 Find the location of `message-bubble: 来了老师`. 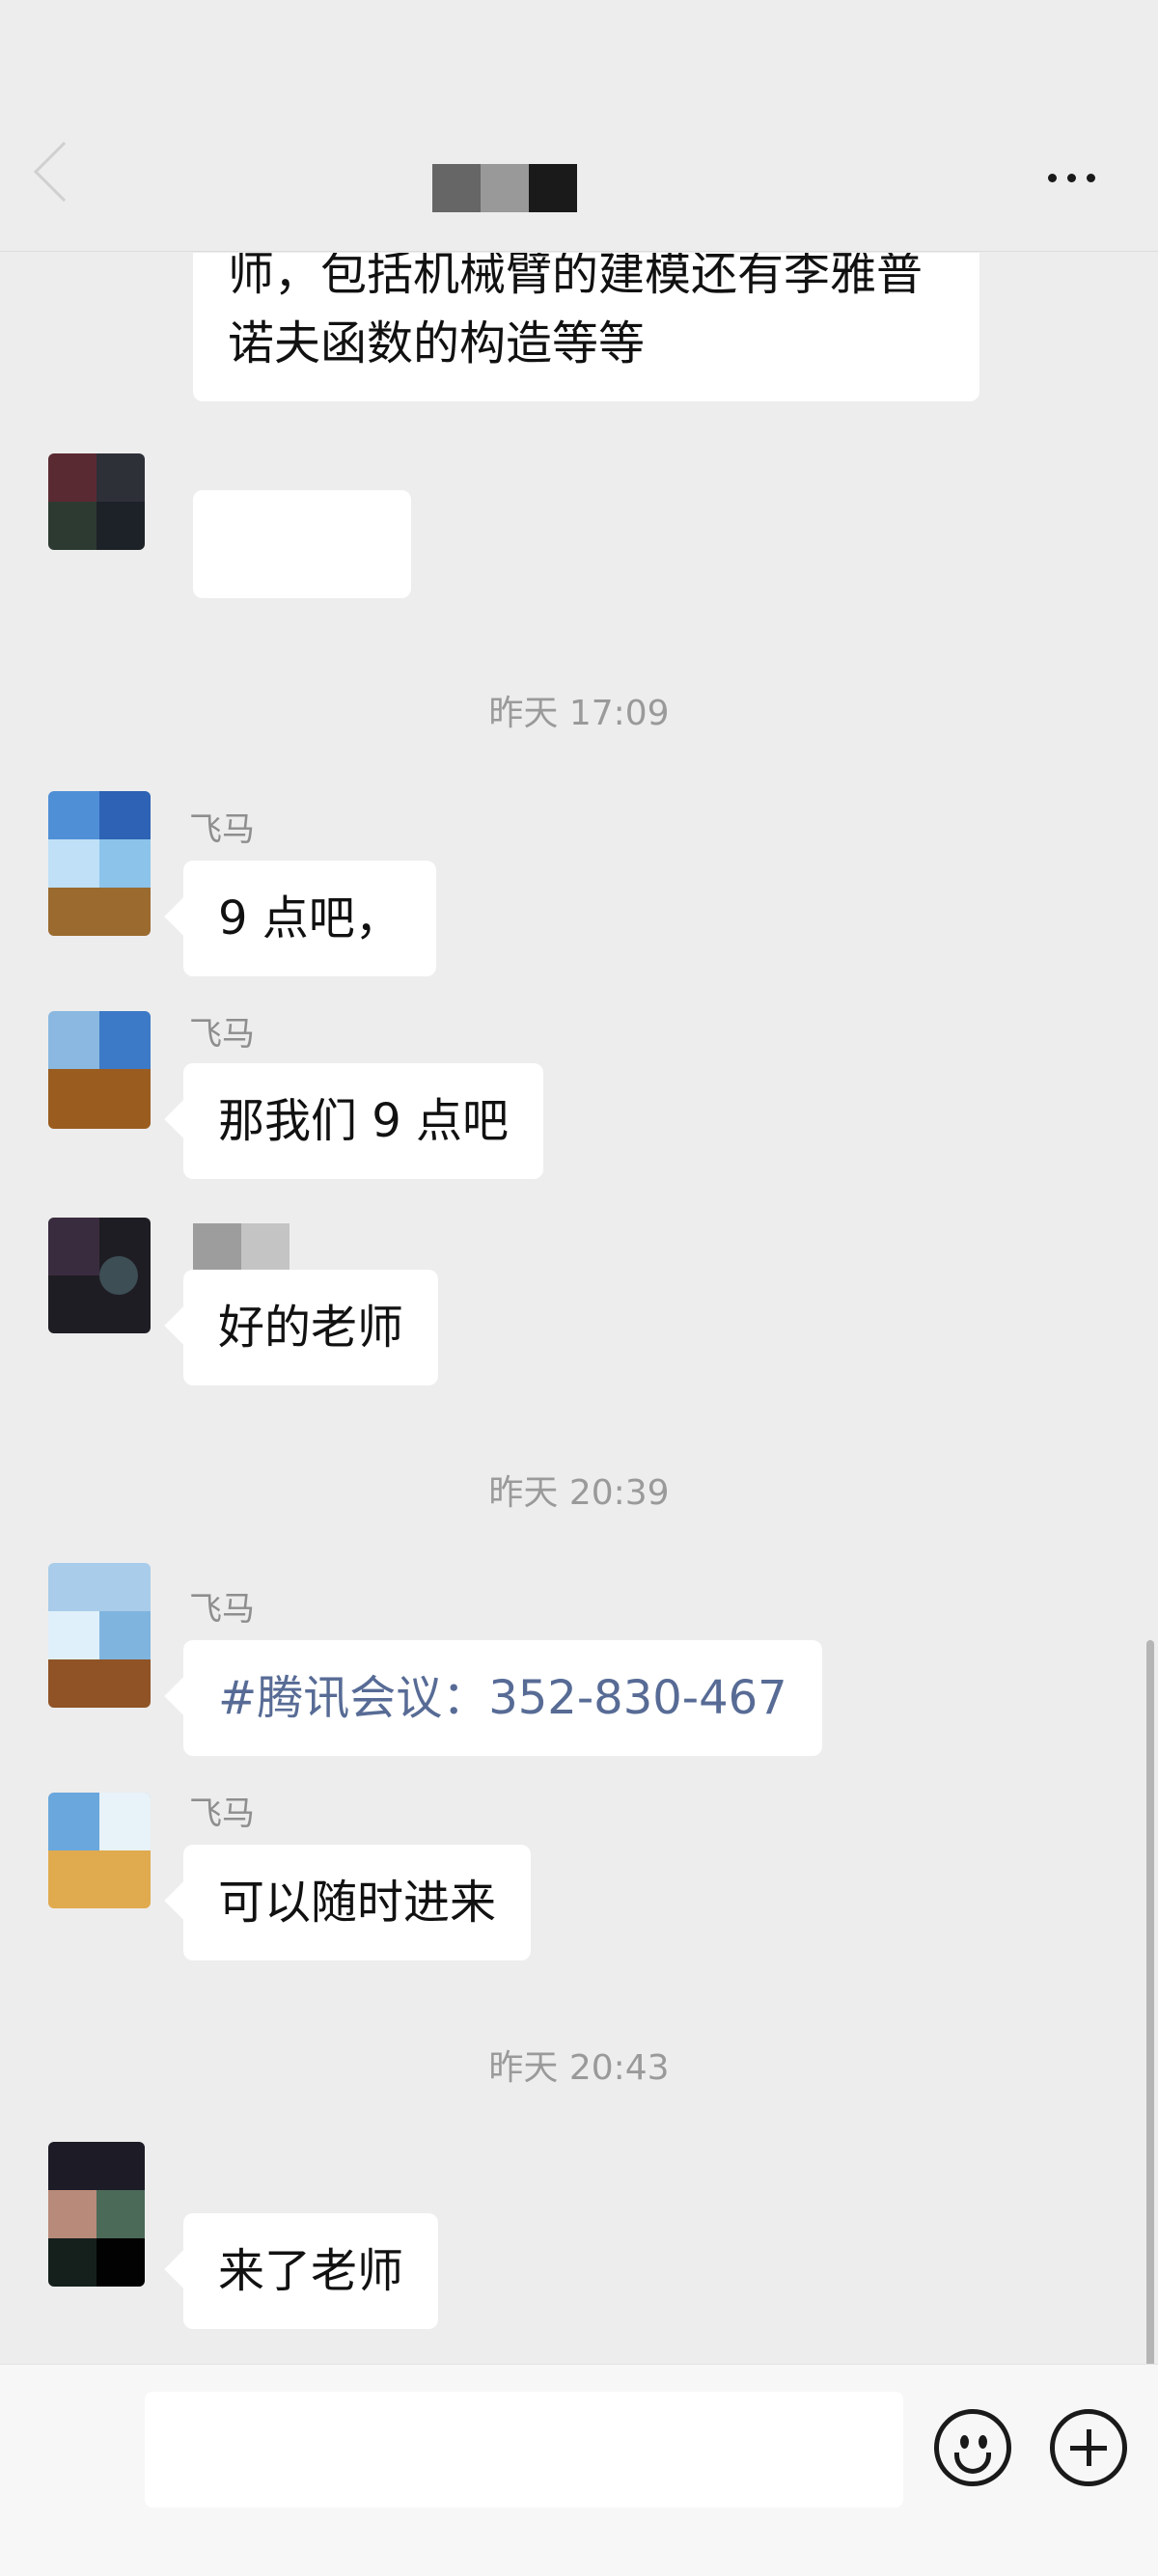

message-bubble: 来了老师 is located at coordinates (301, 2271).